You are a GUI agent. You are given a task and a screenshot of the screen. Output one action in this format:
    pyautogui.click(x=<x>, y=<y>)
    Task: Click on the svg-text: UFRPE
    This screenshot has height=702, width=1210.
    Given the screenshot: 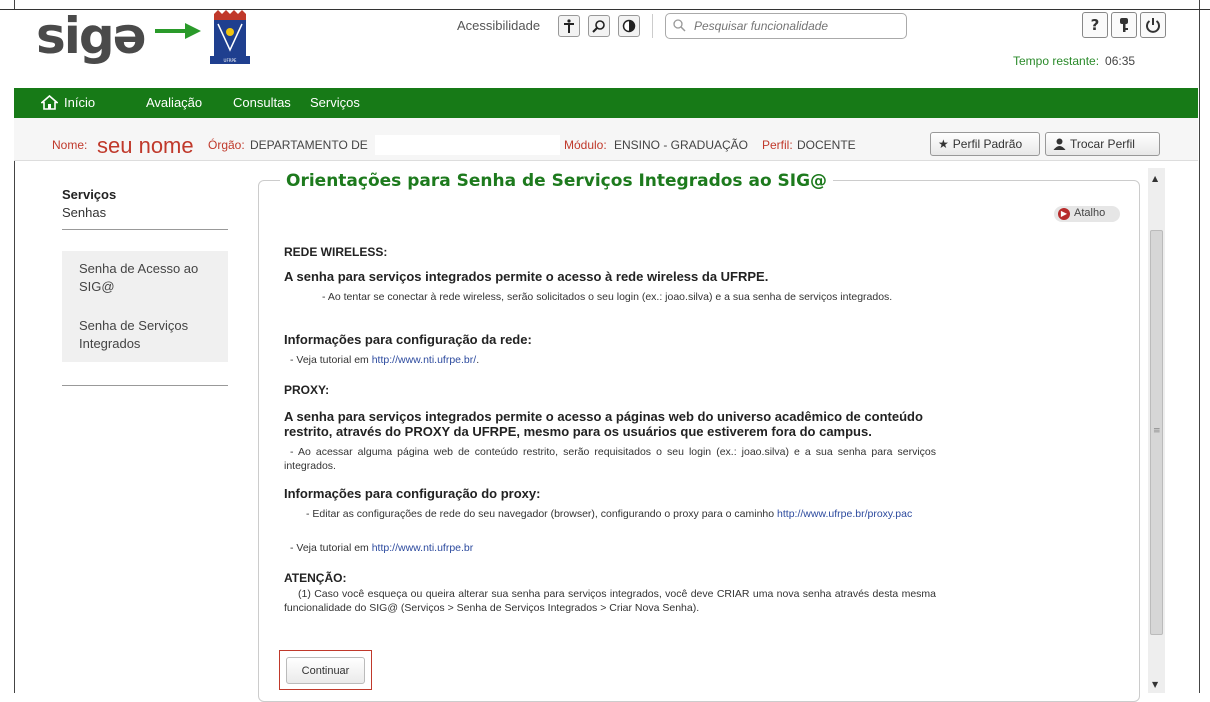 What is the action you would take?
    pyautogui.click(x=230, y=60)
    